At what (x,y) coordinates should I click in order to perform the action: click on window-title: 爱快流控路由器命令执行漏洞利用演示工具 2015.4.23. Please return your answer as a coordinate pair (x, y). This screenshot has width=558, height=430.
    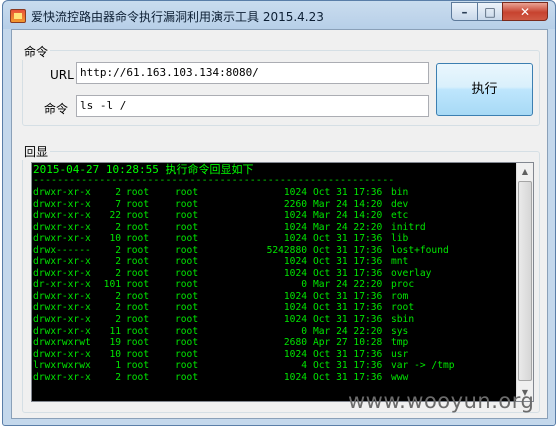
    Looking at the image, I should click on (177, 17).